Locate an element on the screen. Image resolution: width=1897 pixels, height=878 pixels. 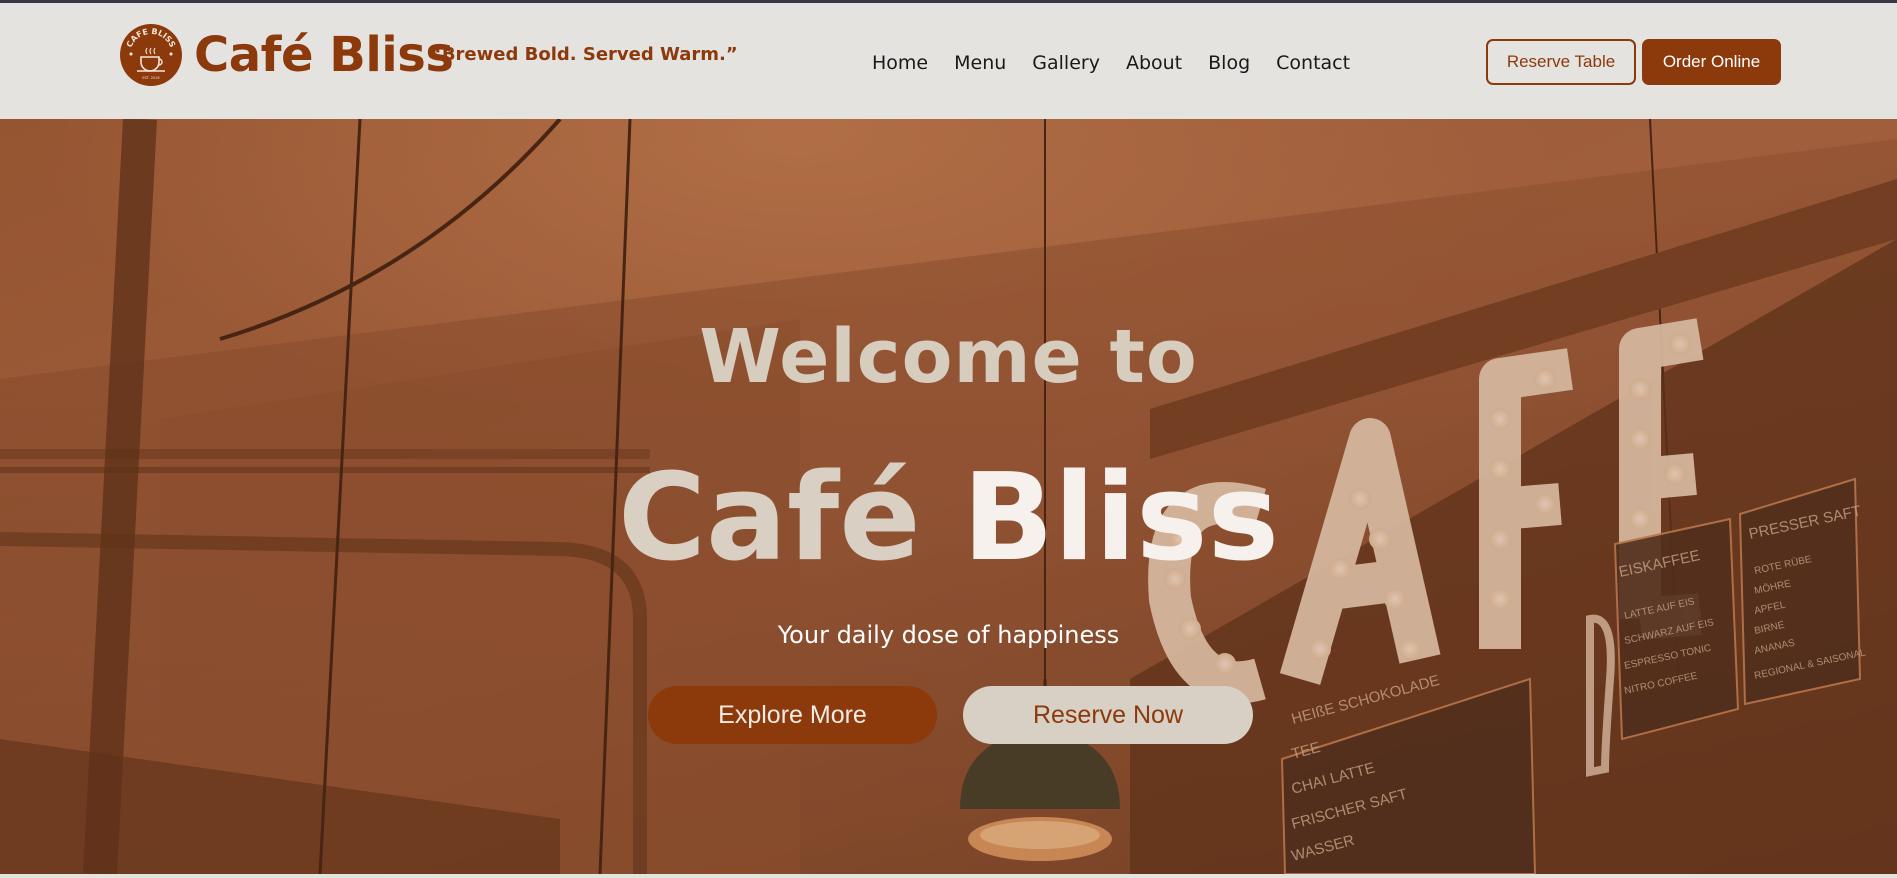
main-nav: Home Menu Gallery About Blog Contact is located at coordinates (1124, 63).